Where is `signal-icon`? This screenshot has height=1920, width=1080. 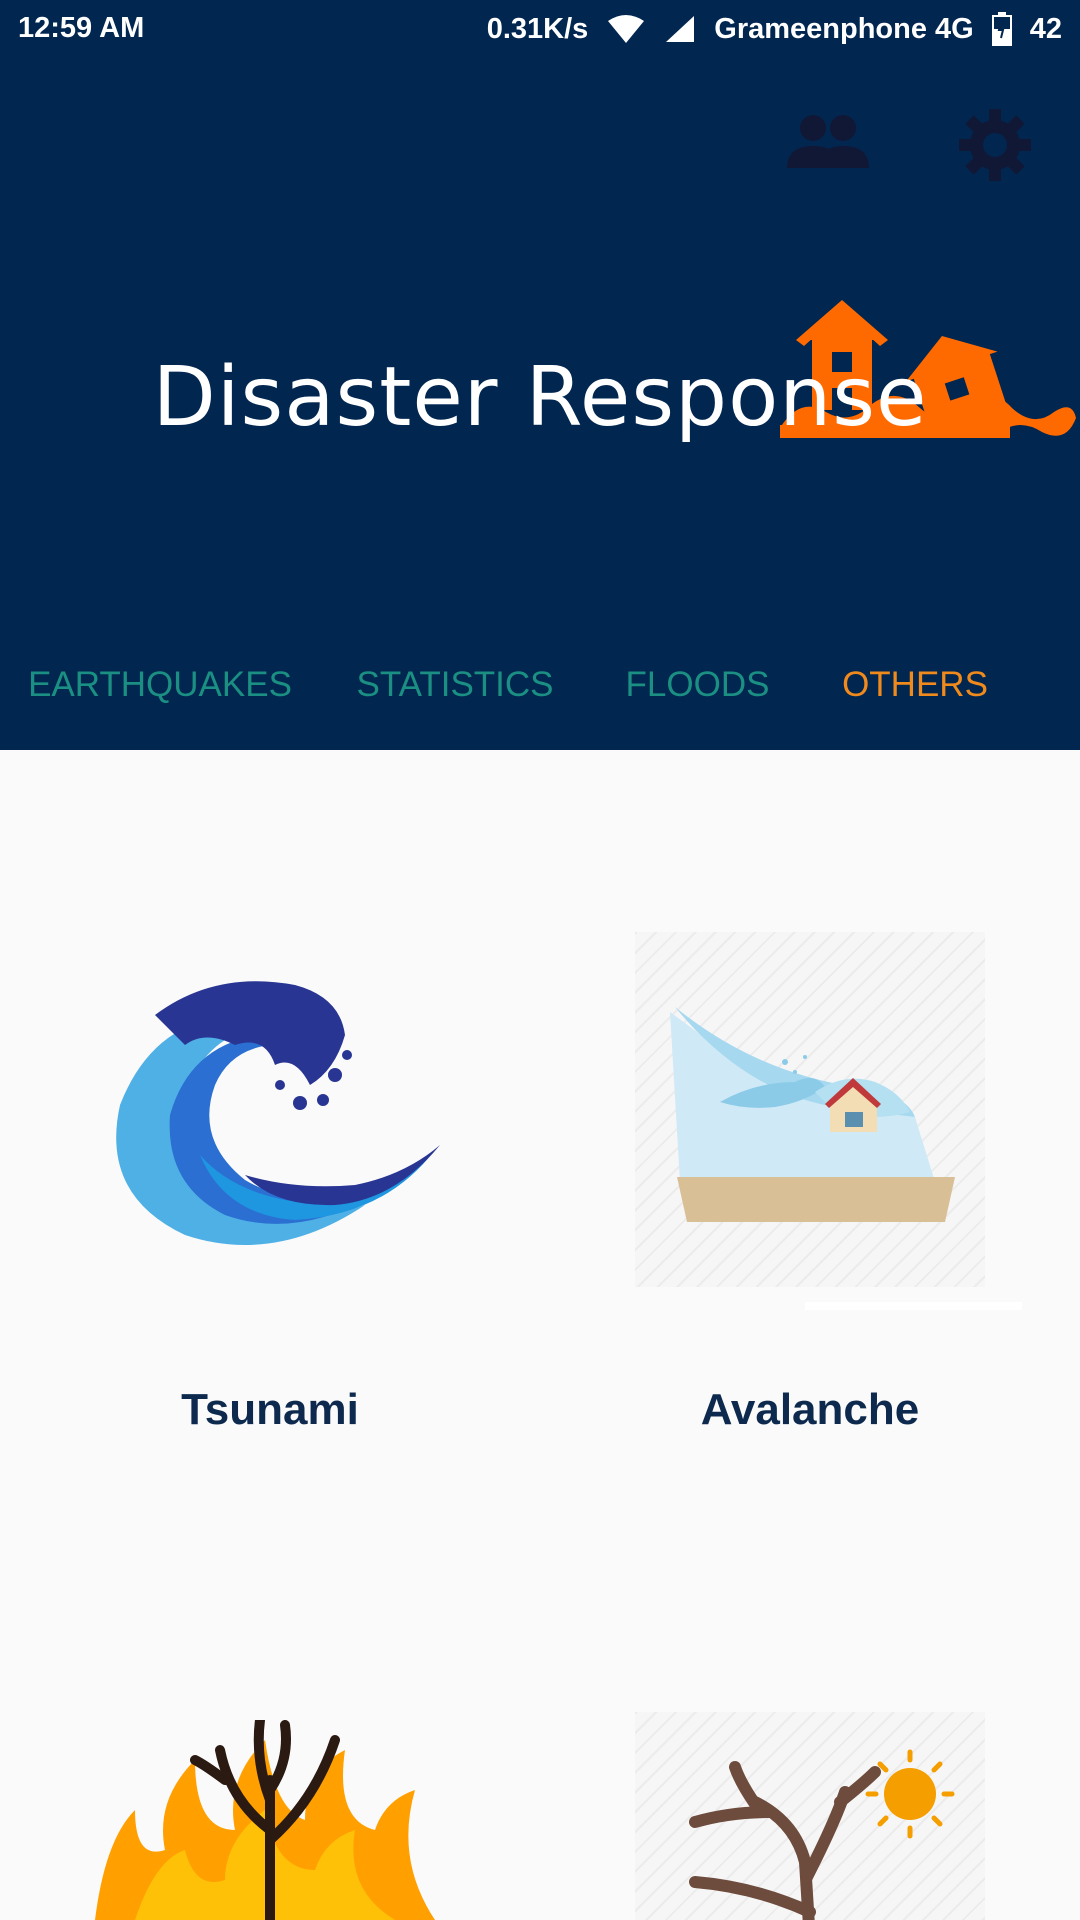
signal-icon is located at coordinates (680, 29).